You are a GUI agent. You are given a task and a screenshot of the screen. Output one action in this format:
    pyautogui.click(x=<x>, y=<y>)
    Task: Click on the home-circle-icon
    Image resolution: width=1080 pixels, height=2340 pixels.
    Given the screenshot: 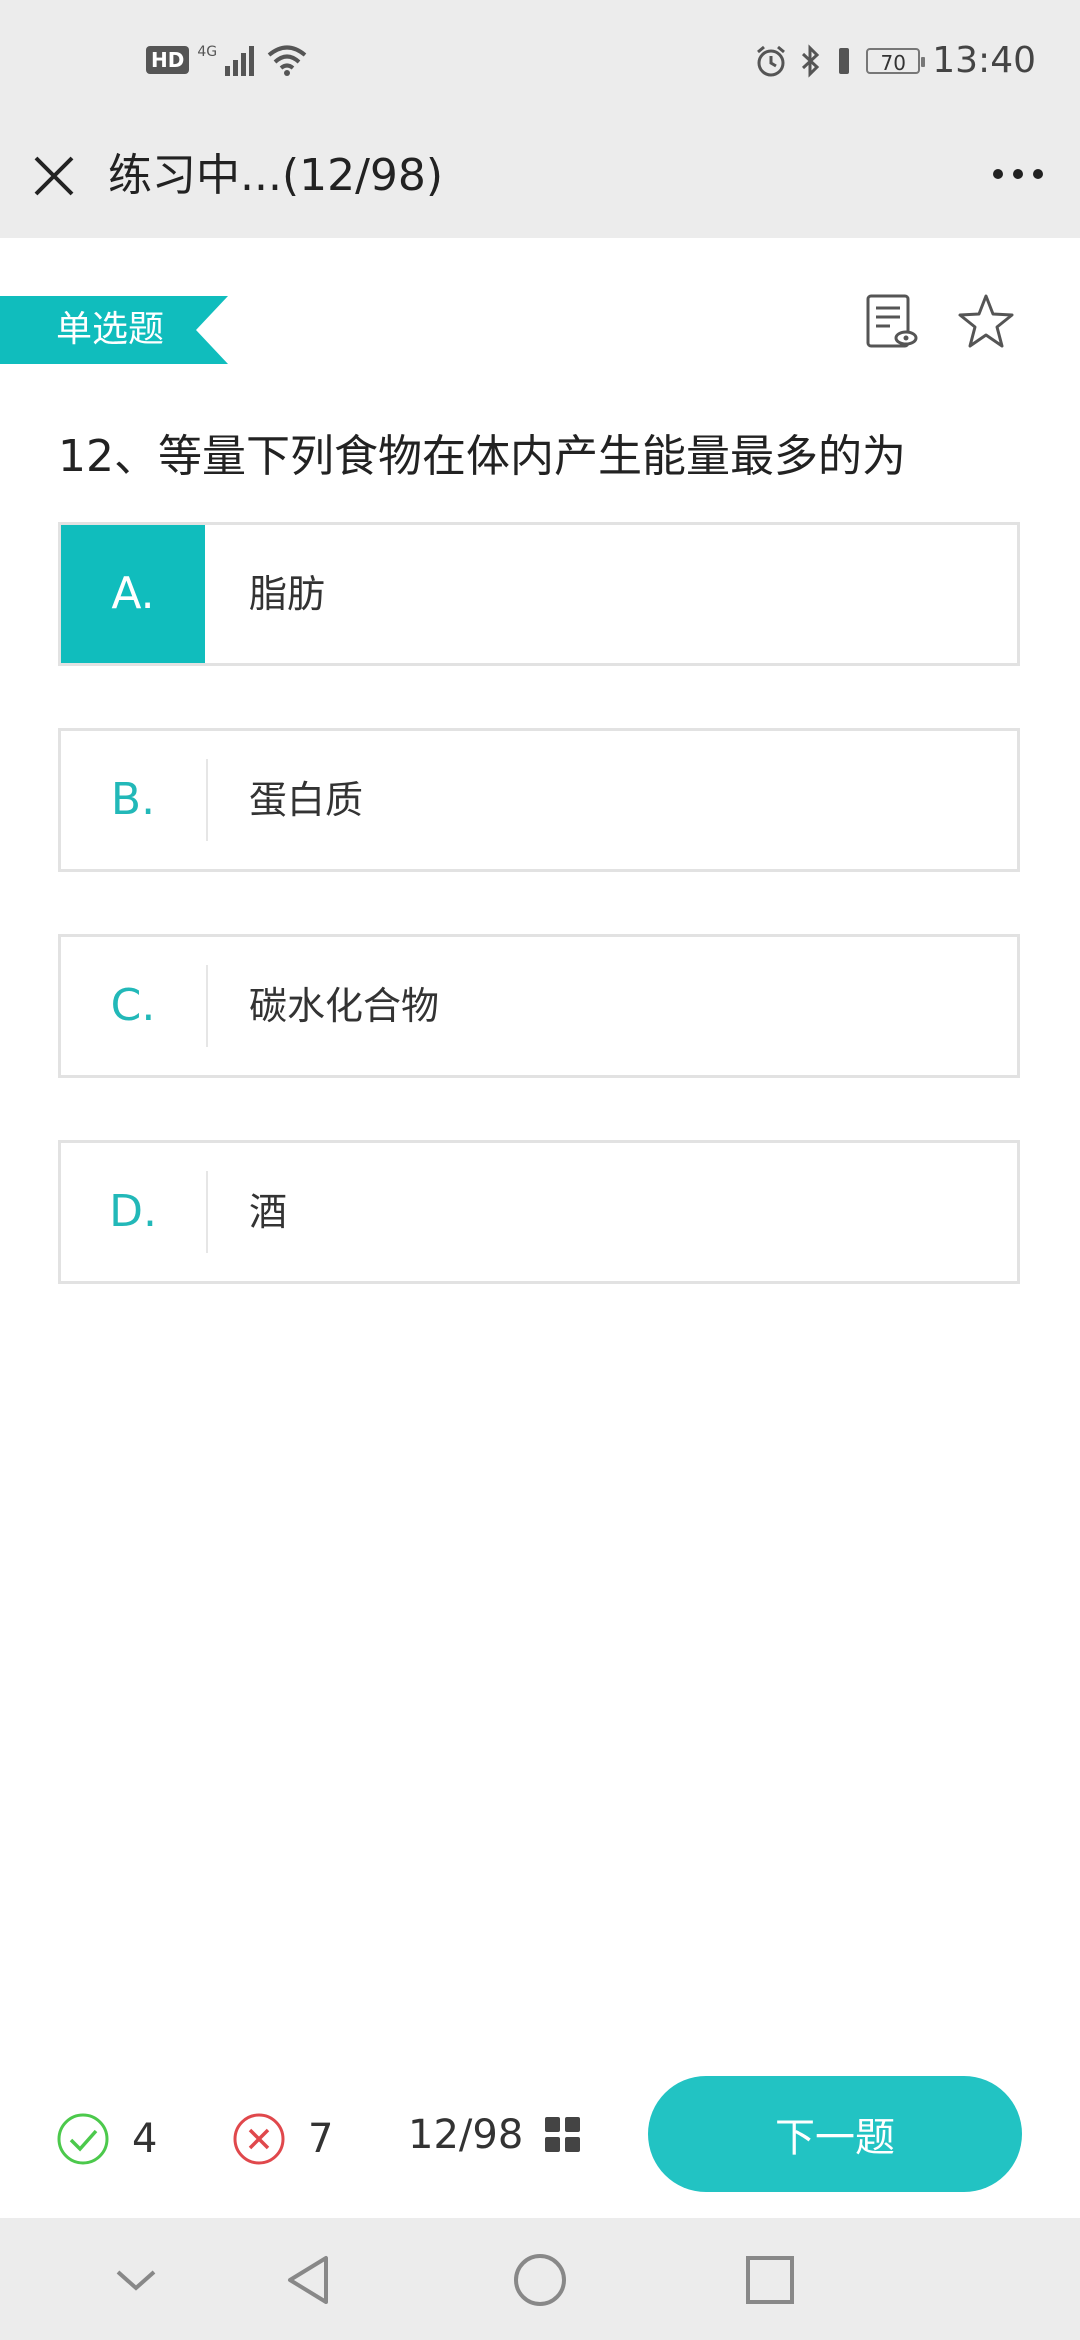 What is the action you would take?
    pyautogui.click(x=540, y=2280)
    